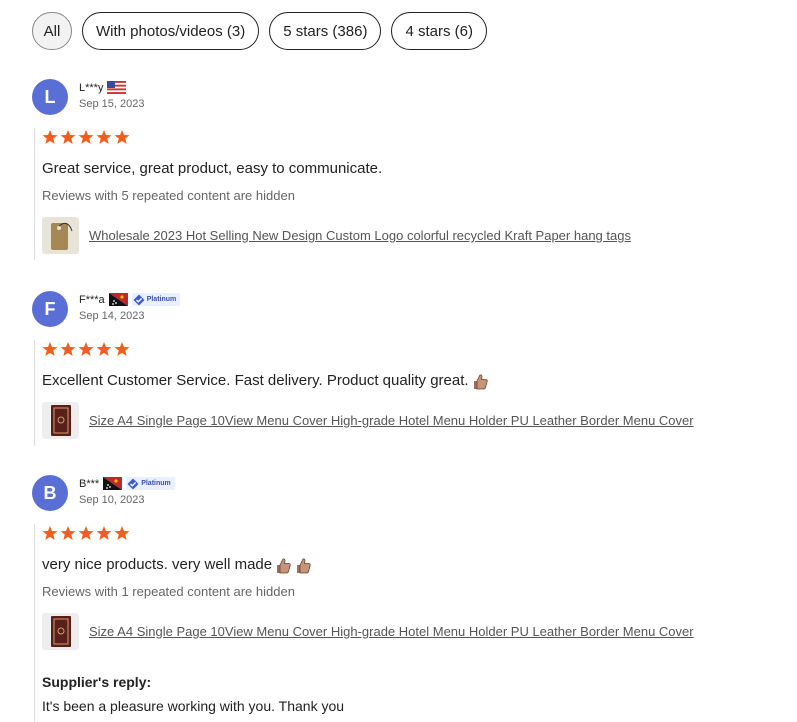 Image resolution: width=797 pixels, height=722 pixels. Describe the element at coordinates (89, 483) in the screenshot. I see `reviewer-name: B***` at that location.